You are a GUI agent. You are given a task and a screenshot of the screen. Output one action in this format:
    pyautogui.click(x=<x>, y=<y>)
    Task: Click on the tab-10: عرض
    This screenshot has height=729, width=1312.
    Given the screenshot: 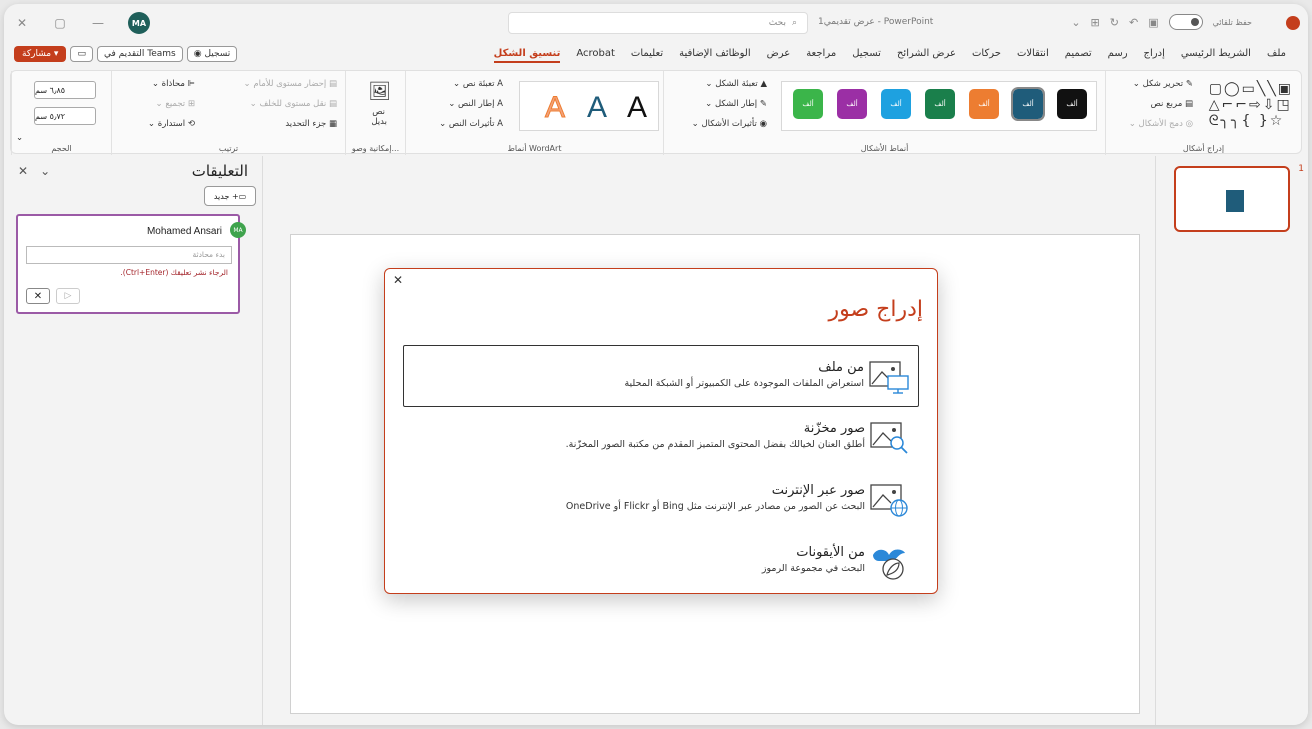 What is the action you would take?
    pyautogui.click(x=779, y=55)
    